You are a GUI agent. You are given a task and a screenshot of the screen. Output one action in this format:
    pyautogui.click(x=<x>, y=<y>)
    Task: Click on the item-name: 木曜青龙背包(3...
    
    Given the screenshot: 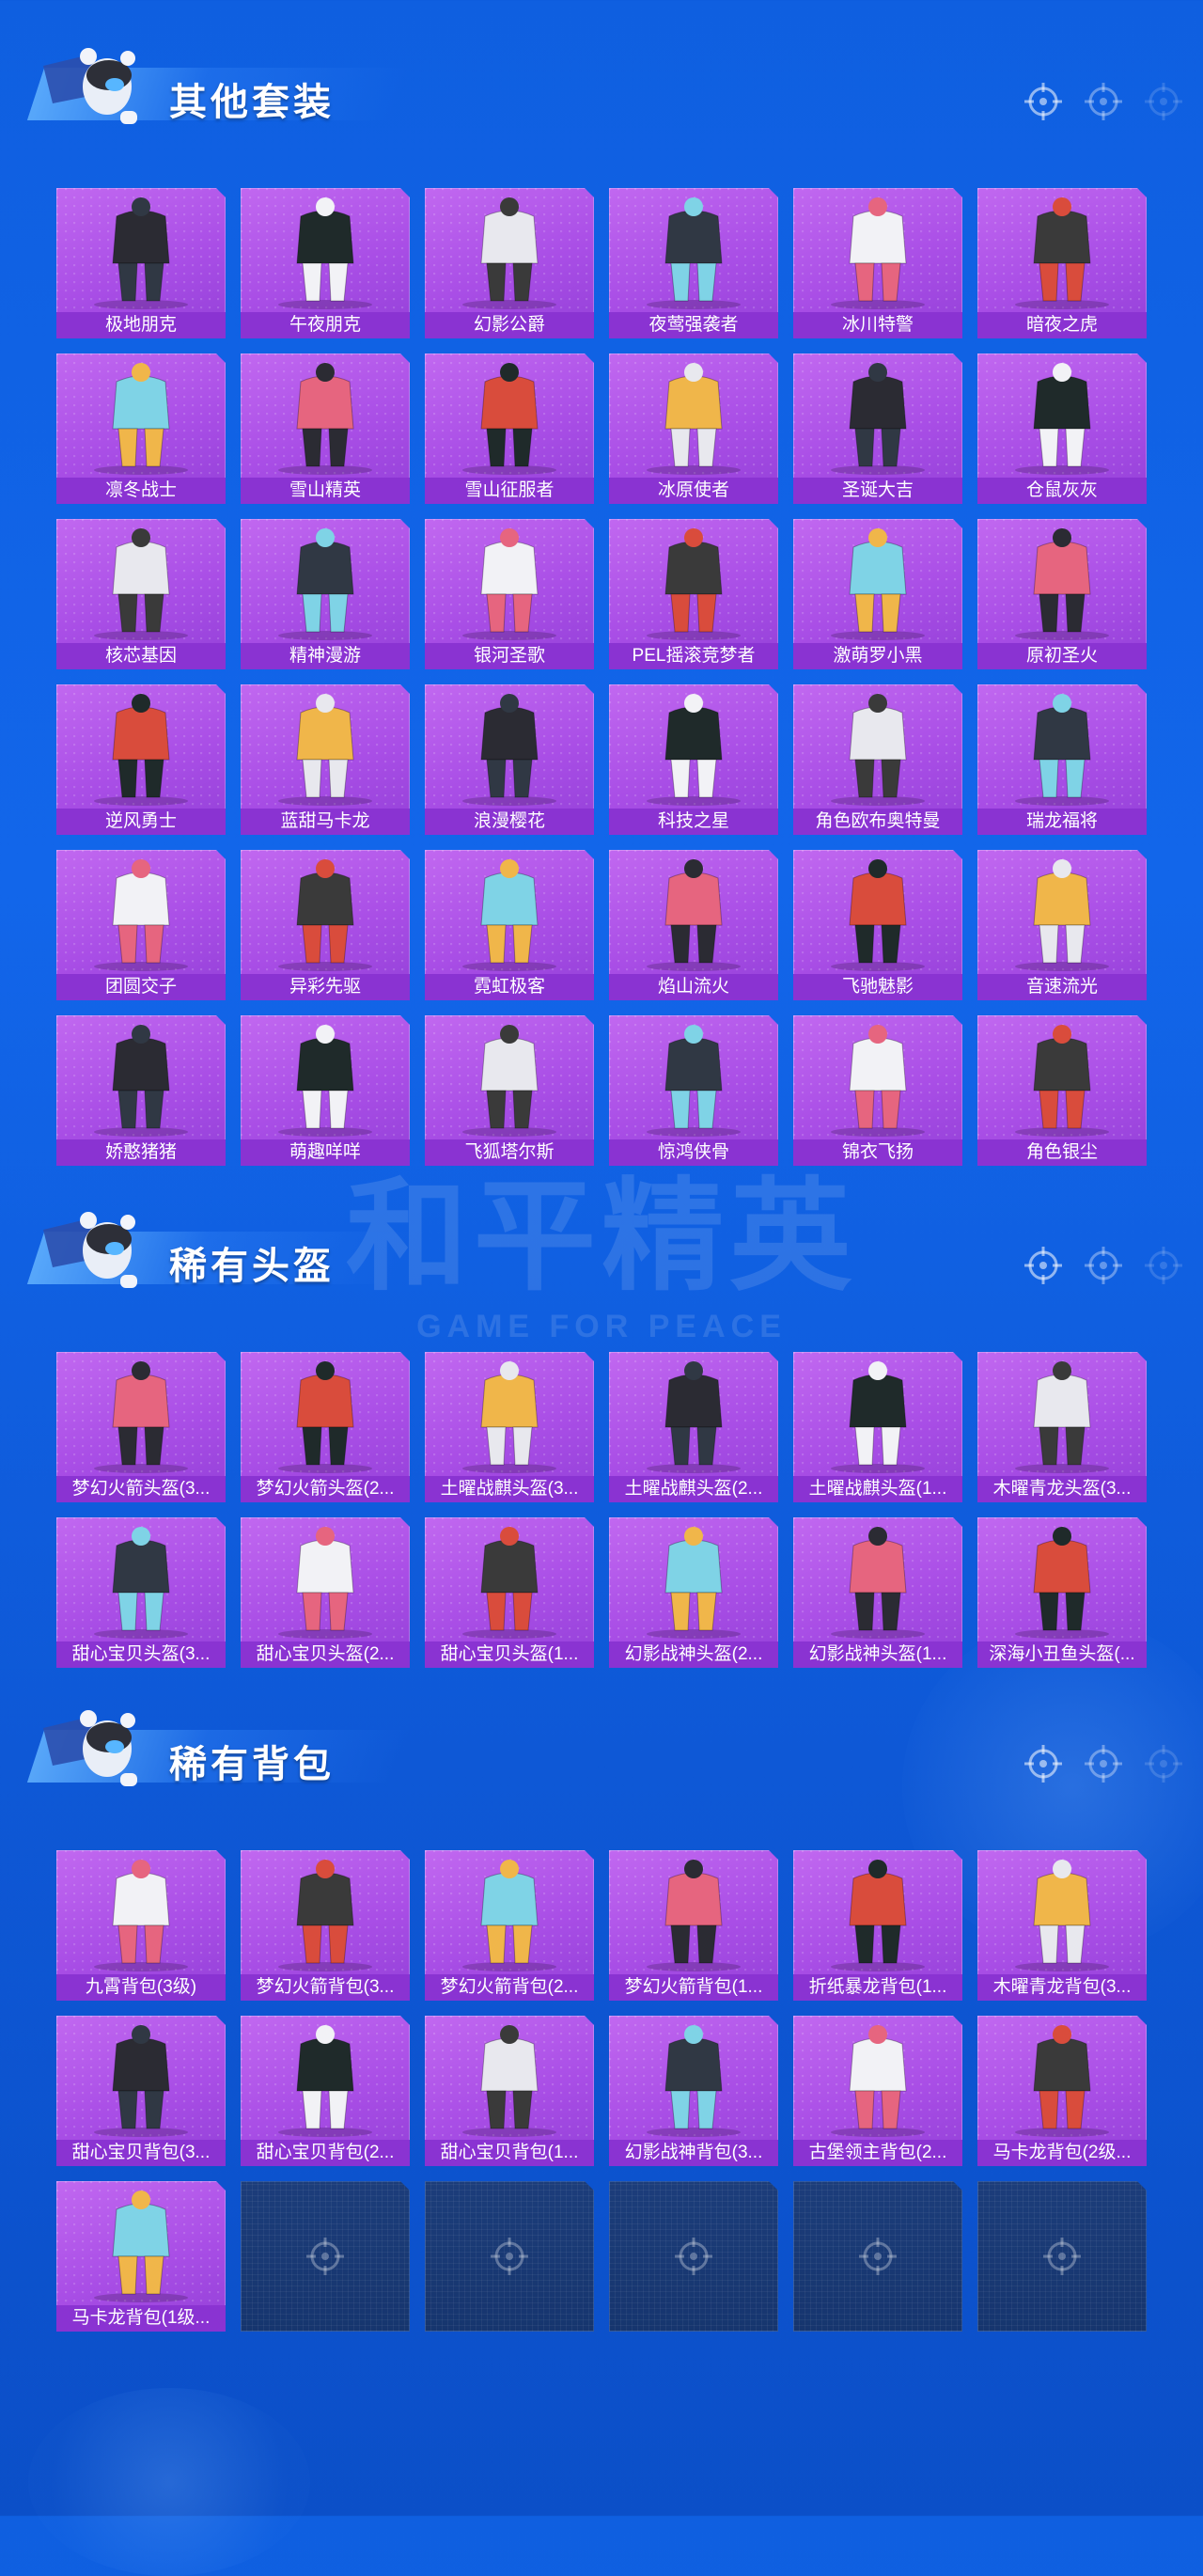 What is the action you would take?
    pyautogui.click(x=1062, y=1988)
    